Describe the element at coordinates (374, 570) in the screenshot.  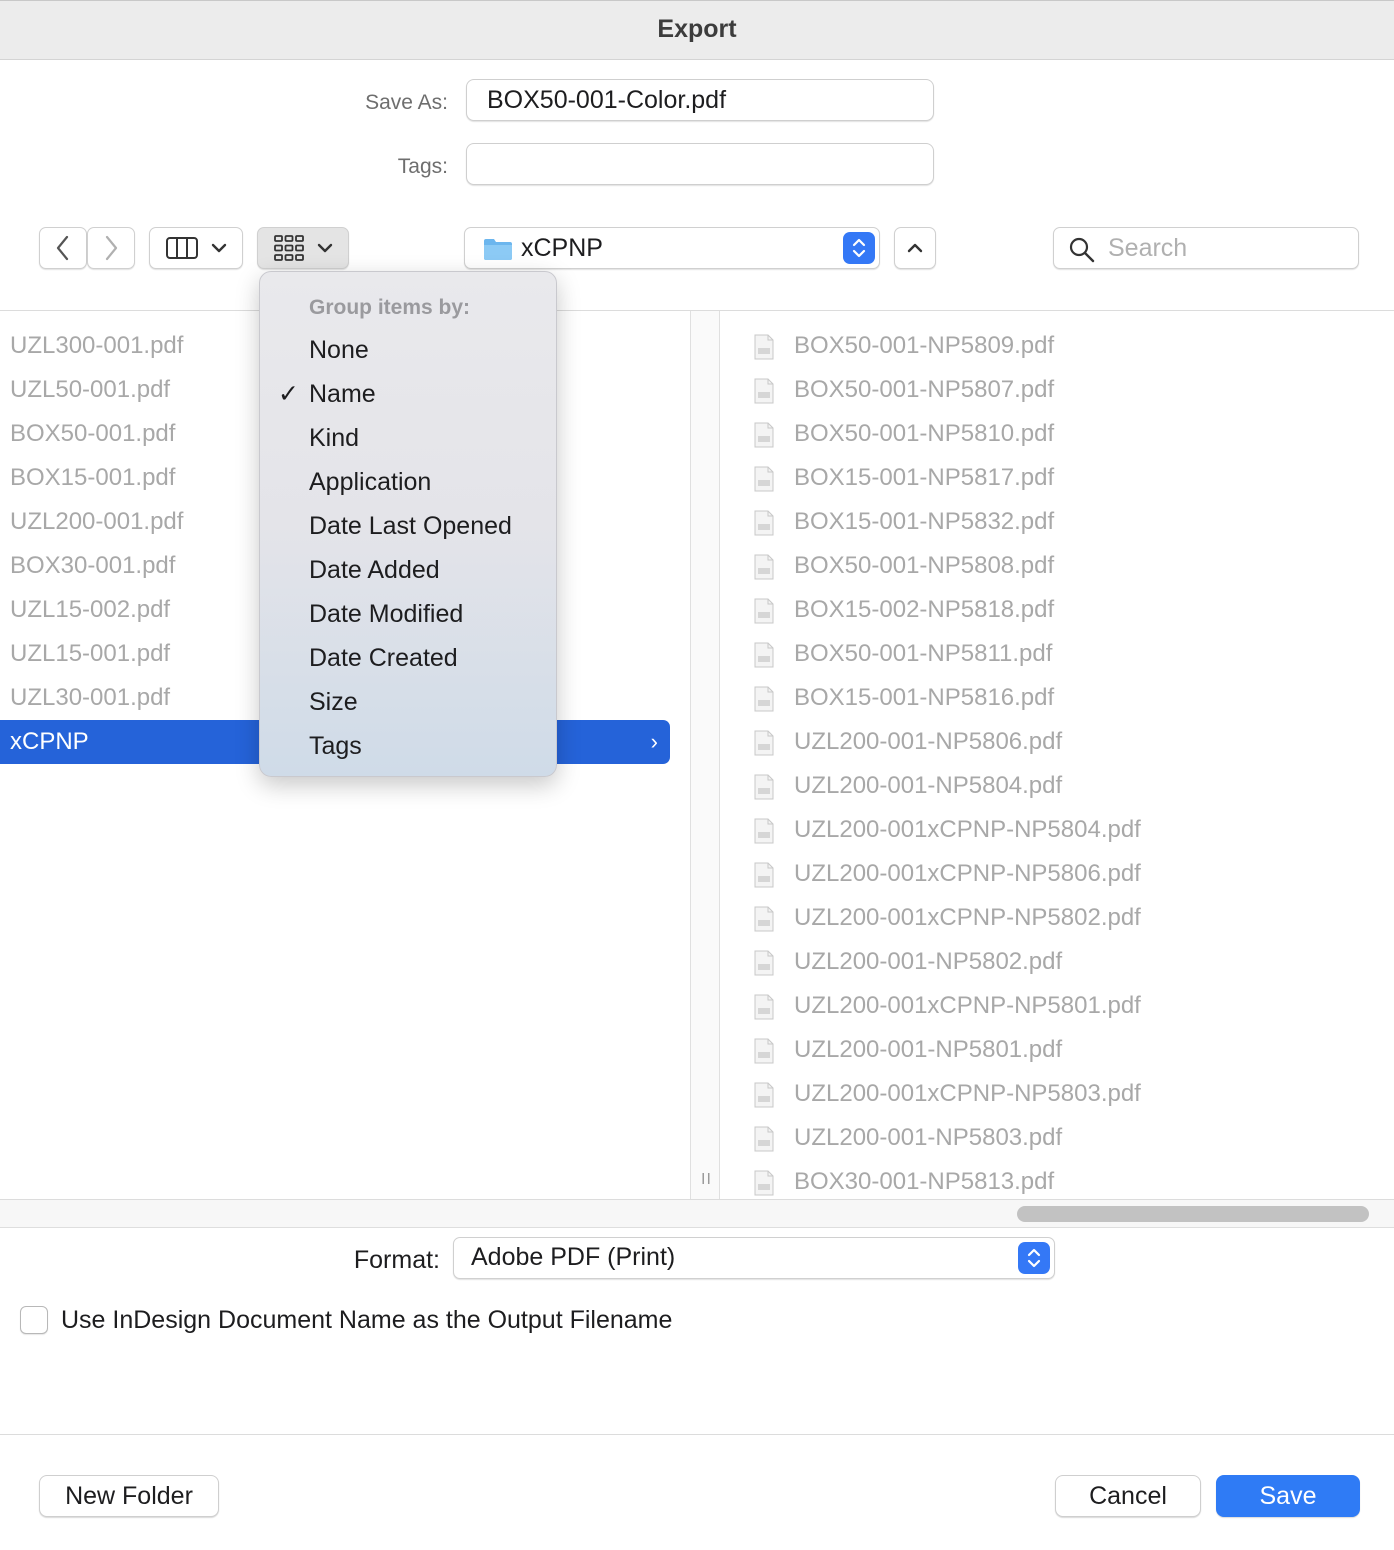
I see `menu-item-label: Date Added` at that location.